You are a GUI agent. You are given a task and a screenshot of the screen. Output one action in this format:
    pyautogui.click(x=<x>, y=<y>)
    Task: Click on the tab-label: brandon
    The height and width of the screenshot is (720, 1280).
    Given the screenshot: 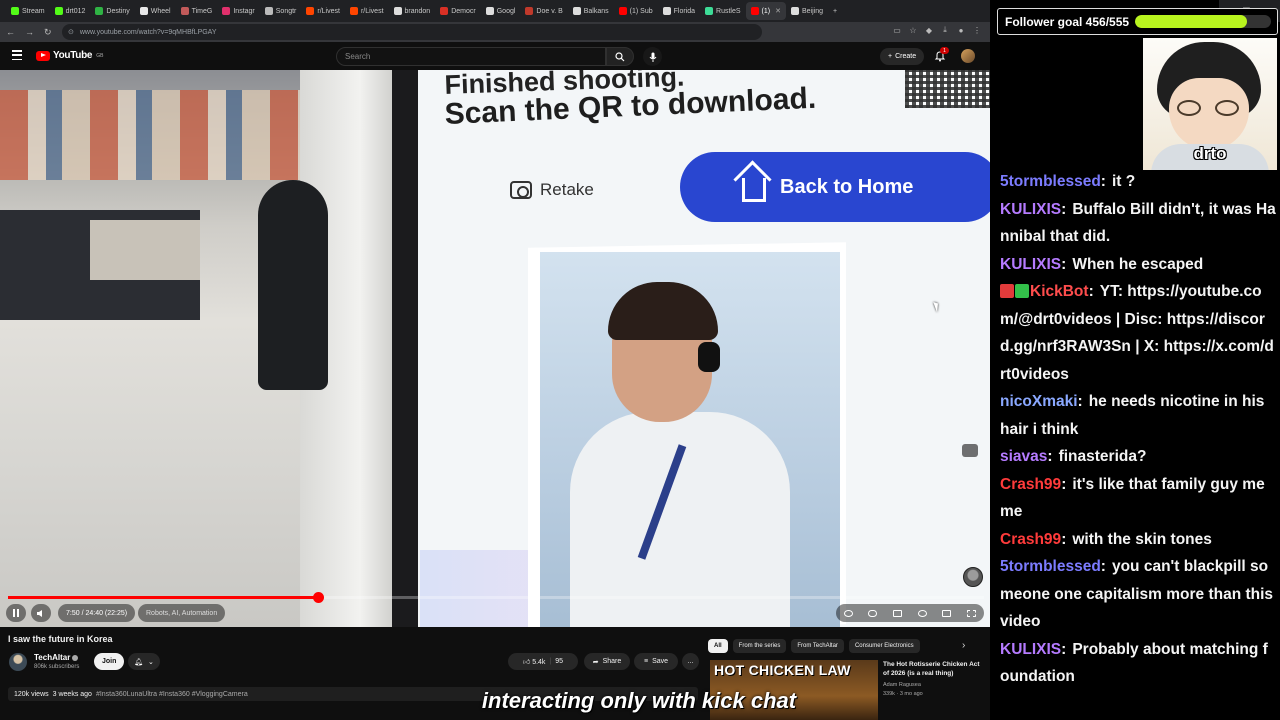 What is the action you would take?
    pyautogui.click(x=417, y=11)
    